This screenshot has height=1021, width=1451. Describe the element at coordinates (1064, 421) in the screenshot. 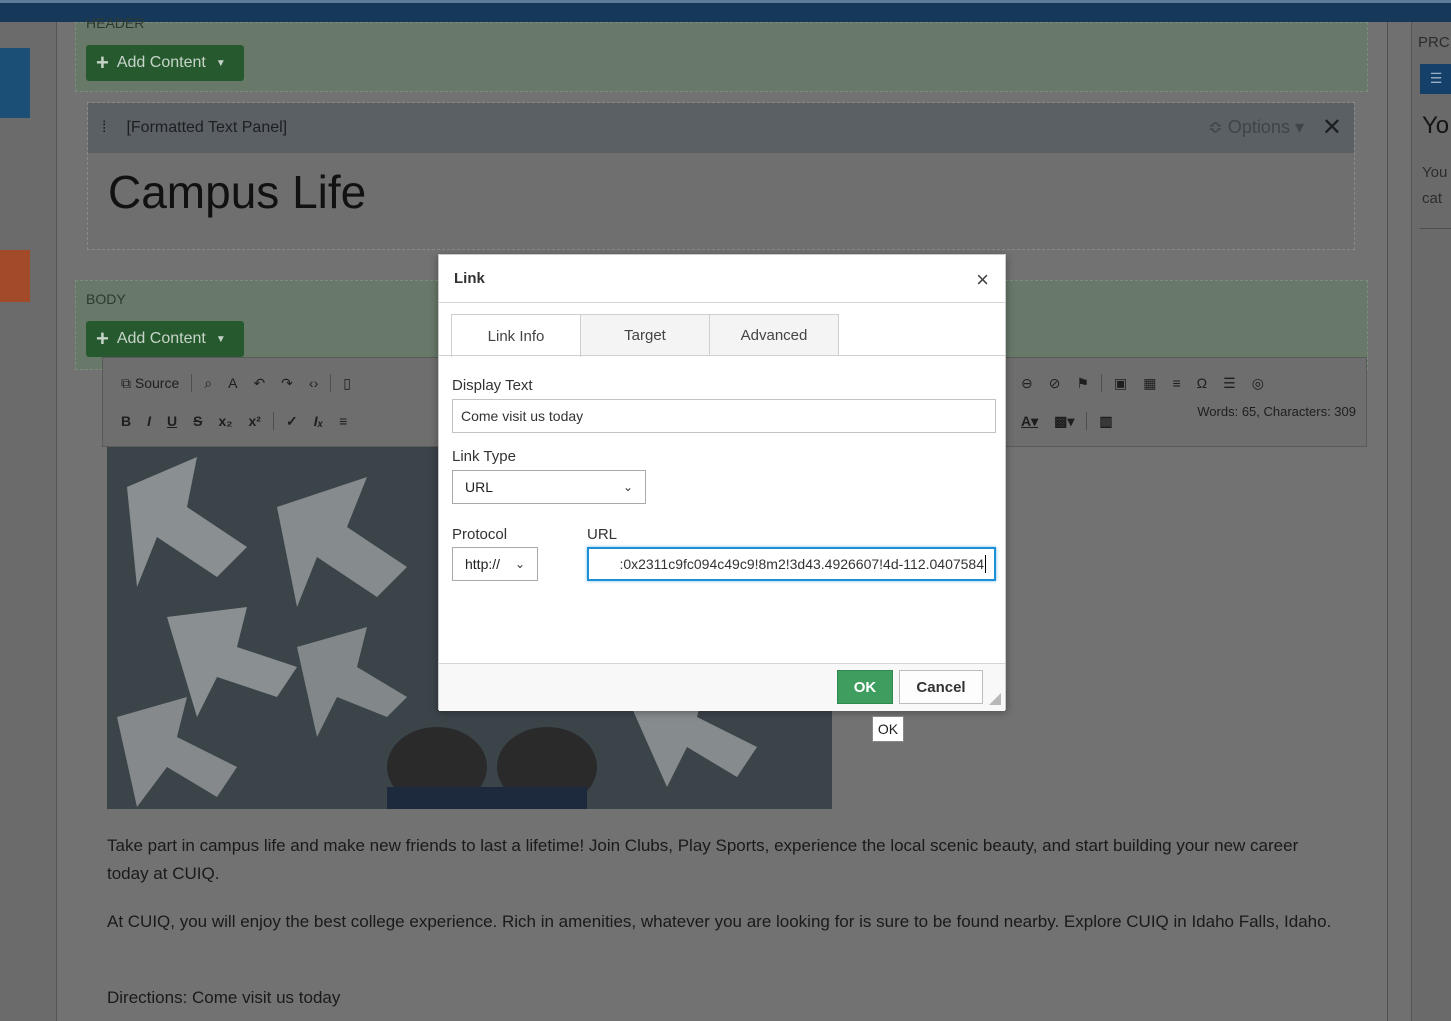

I see `bg-color-icon: ▩▾` at that location.